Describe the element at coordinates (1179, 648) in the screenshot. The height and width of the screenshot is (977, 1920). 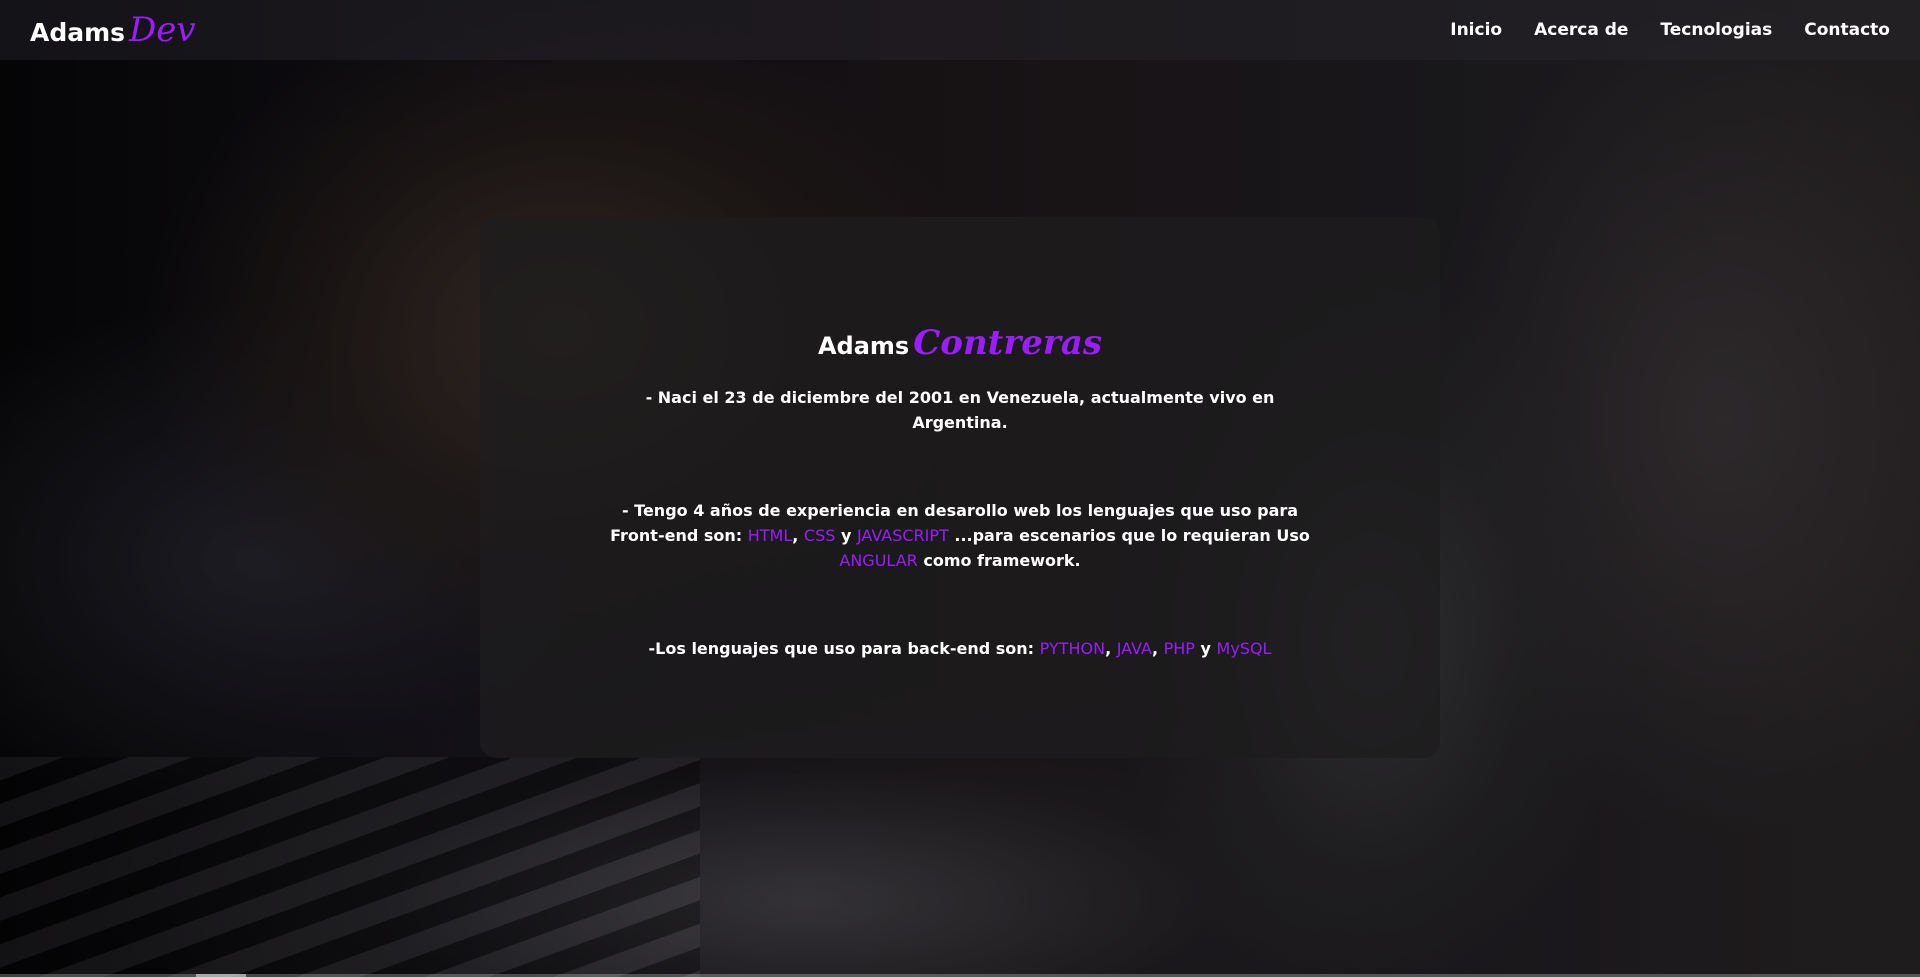
I see `tech-php: PHP` at that location.